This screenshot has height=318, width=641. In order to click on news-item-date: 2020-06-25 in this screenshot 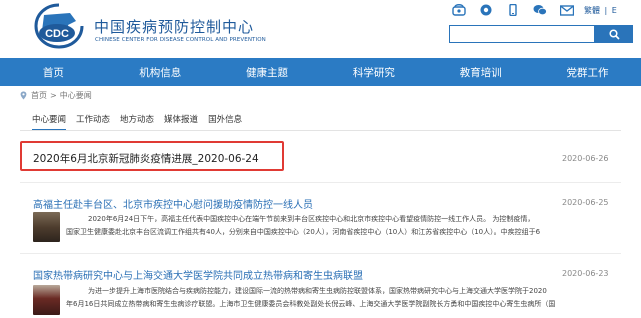, I will do `click(585, 202)`.